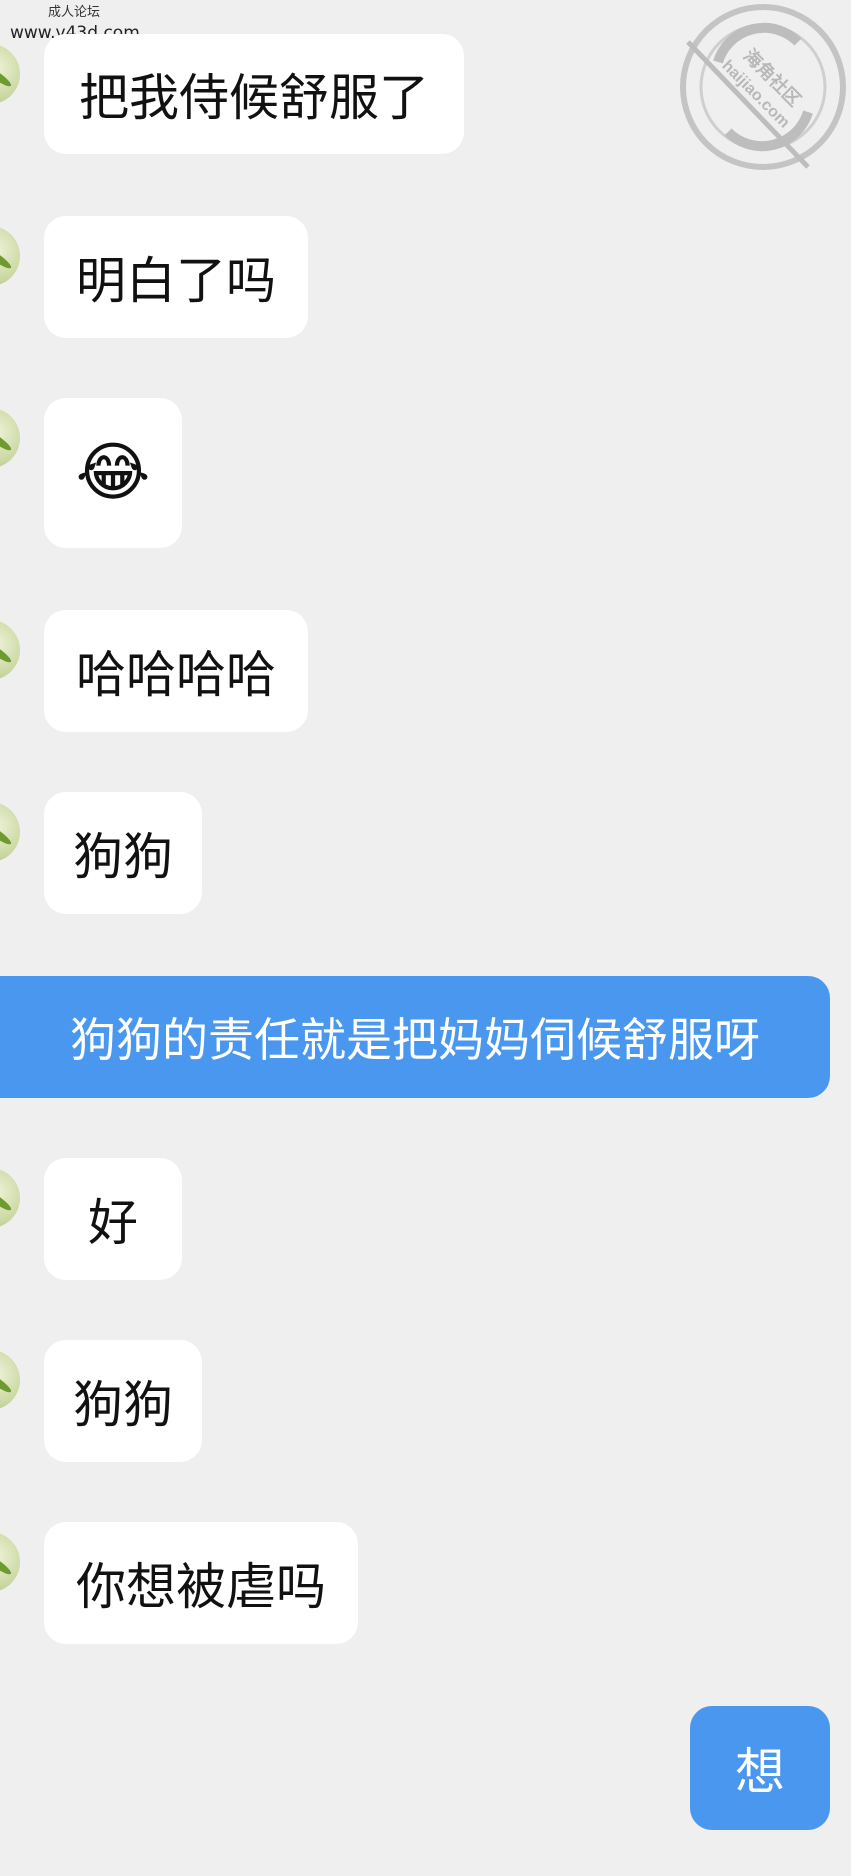 The width and height of the screenshot is (851, 1876). What do you see at coordinates (113, 1219) in the screenshot?
I see `message-bubble-incoming: 好` at bounding box center [113, 1219].